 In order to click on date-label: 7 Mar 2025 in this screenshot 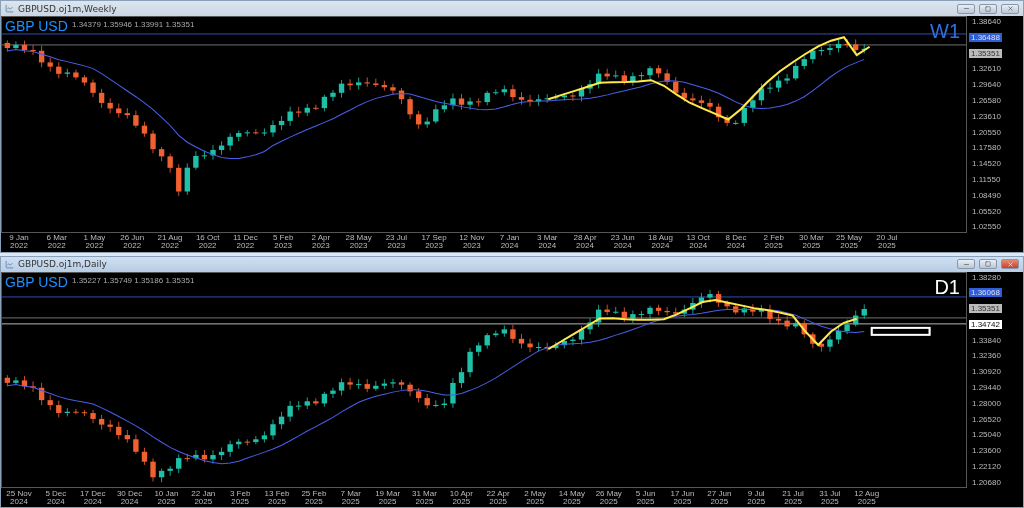, I will do `click(350, 497)`.